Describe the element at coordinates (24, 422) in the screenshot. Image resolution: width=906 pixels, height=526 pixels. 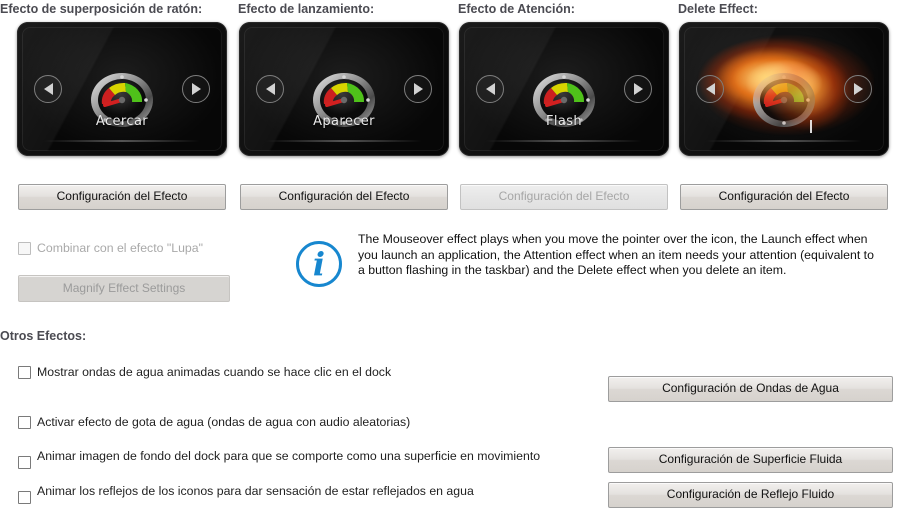
I see `water-drop-checkbox` at that location.